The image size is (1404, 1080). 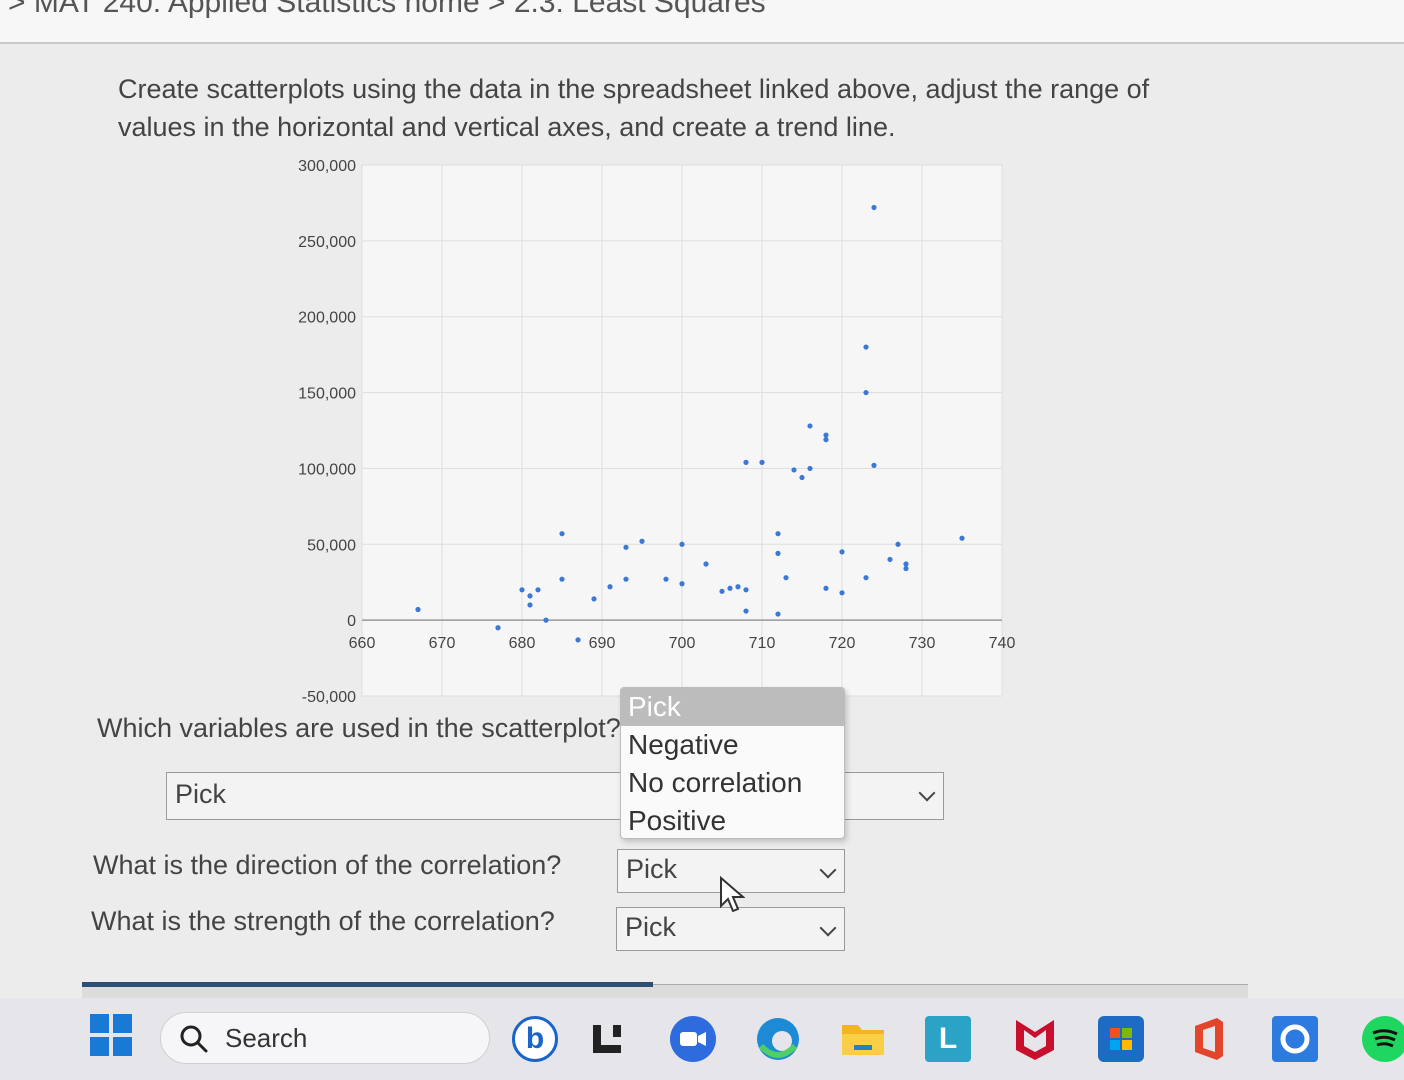 What do you see at coordinates (327, 242) in the screenshot?
I see `y-tick-label: 250,000` at bounding box center [327, 242].